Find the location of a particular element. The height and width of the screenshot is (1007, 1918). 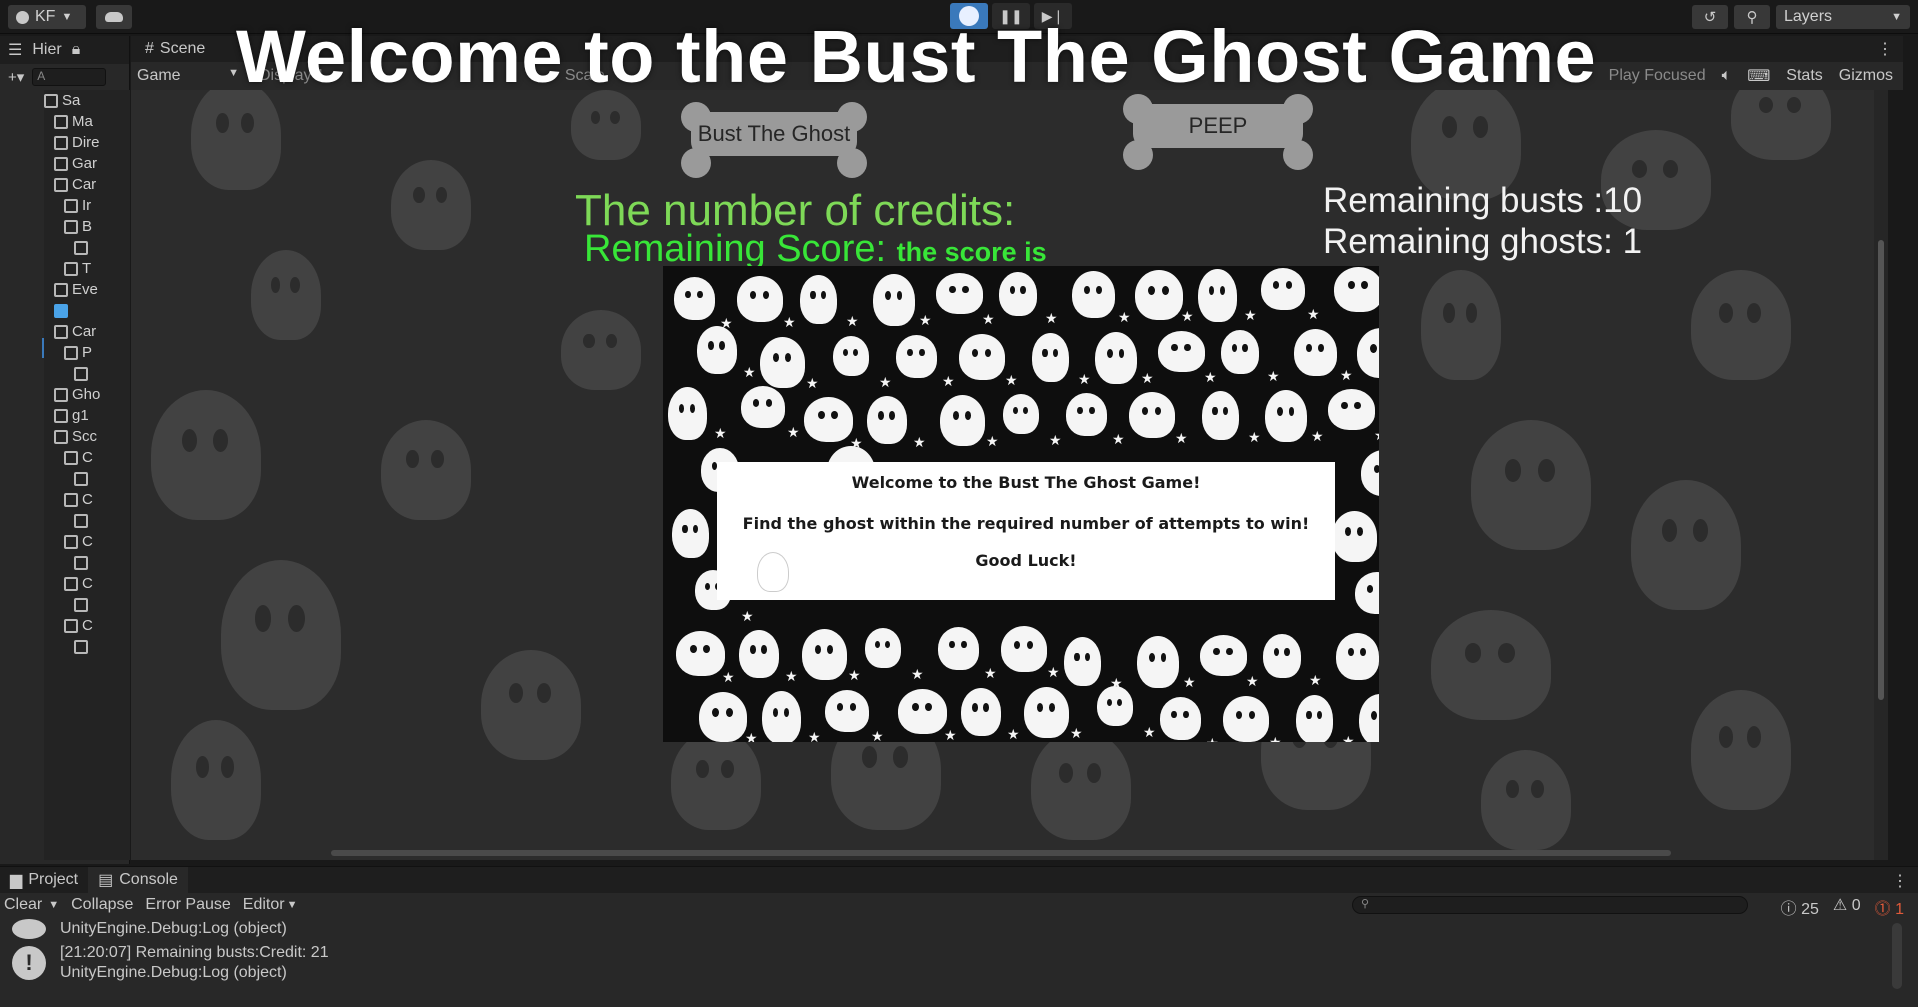

error-count-button: ⓵ 1 is located at coordinates (1889, 907).